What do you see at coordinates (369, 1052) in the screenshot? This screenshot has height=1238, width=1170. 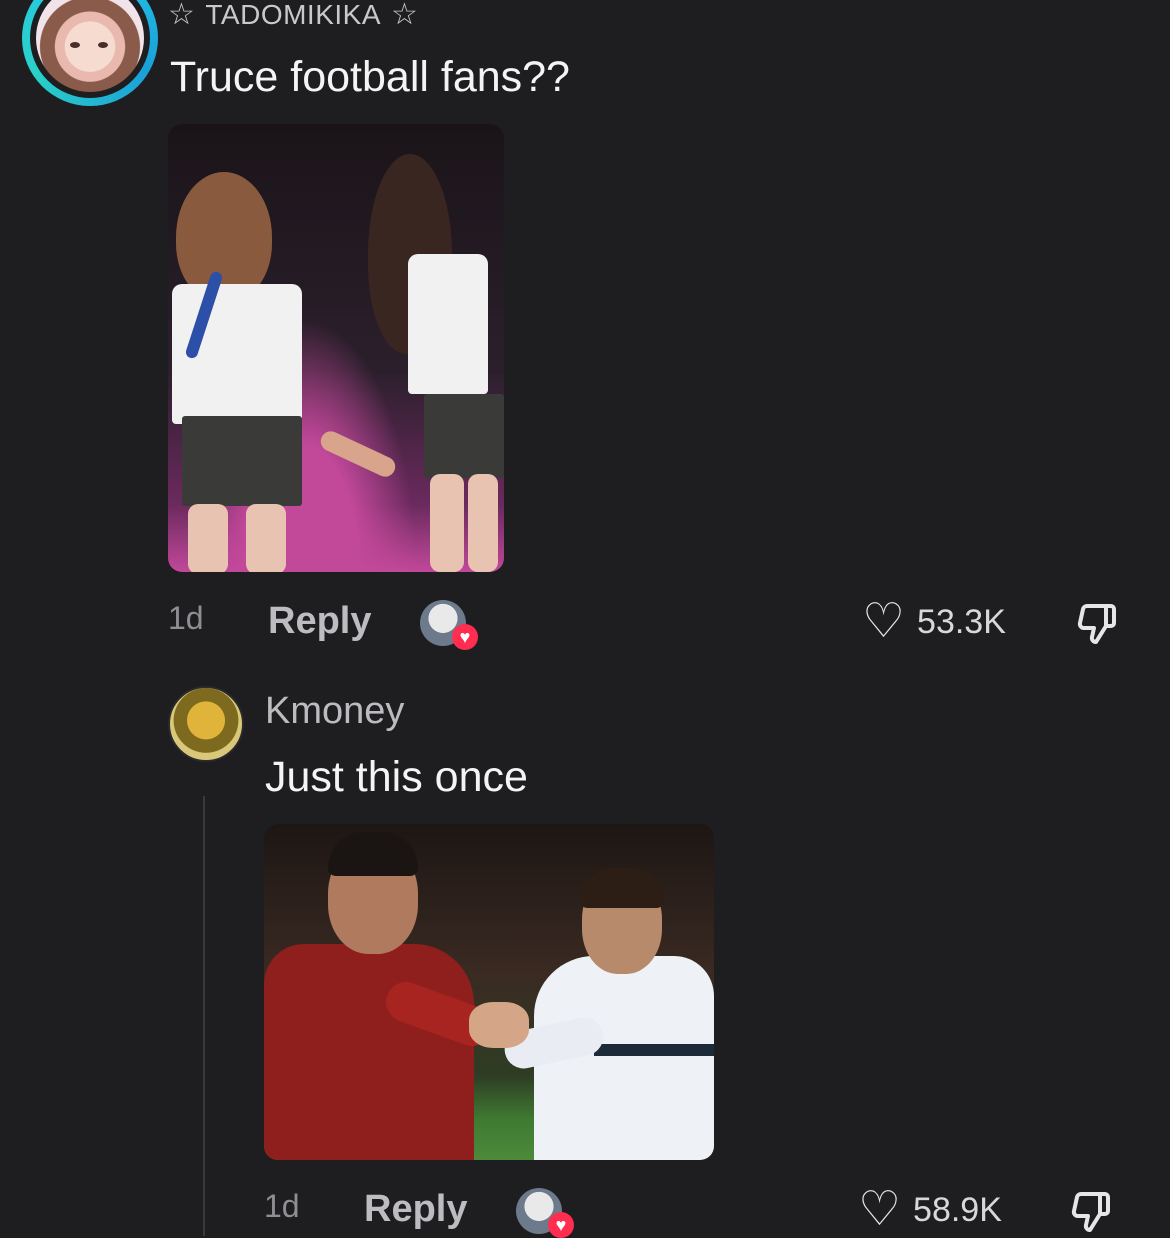 I see `player-left` at bounding box center [369, 1052].